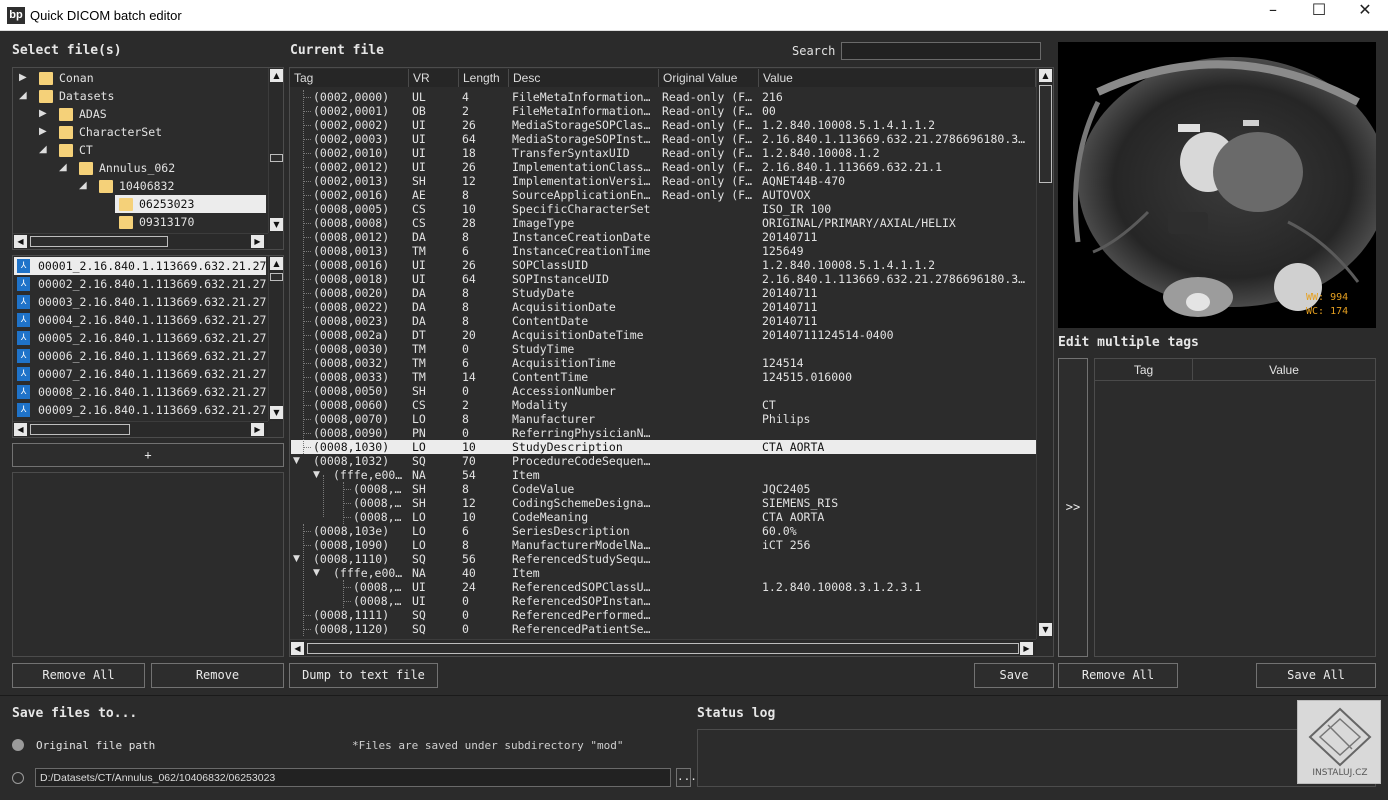 Image resolution: width=1388 pixels, height=800 pixels. Describe the element at coordinates (99, 241) in the screenshot. I see `tree-hscroll-thumb` at that location.